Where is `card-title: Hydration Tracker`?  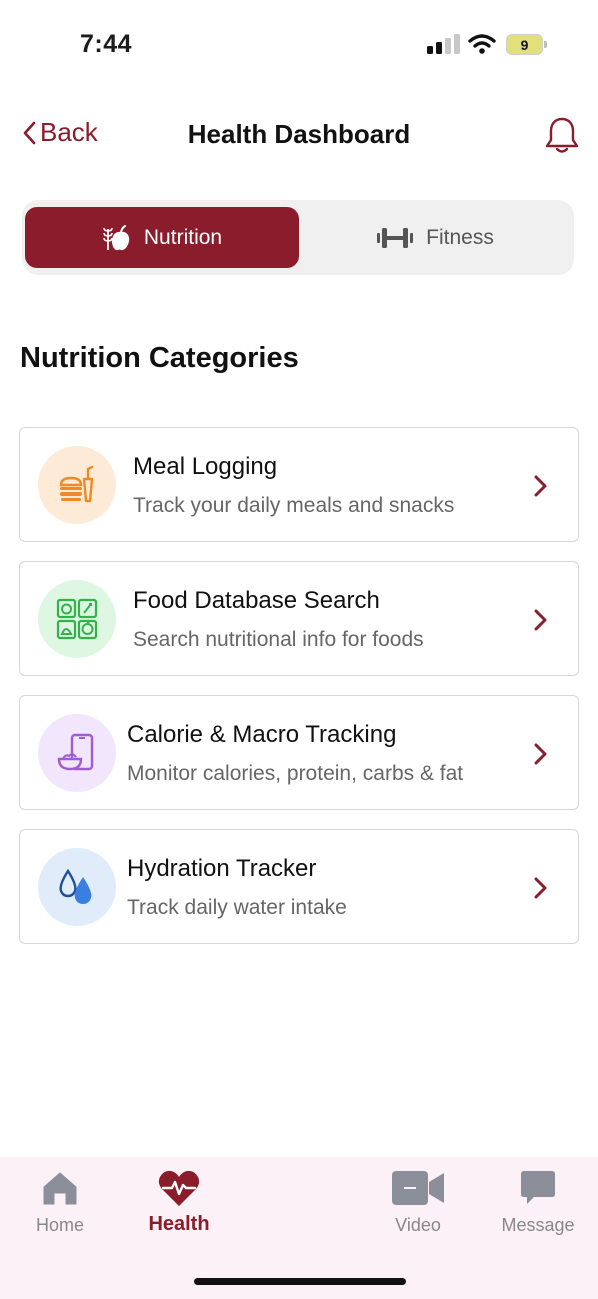
card-title: Hydration Tracker is located at coordinates (222, 868).